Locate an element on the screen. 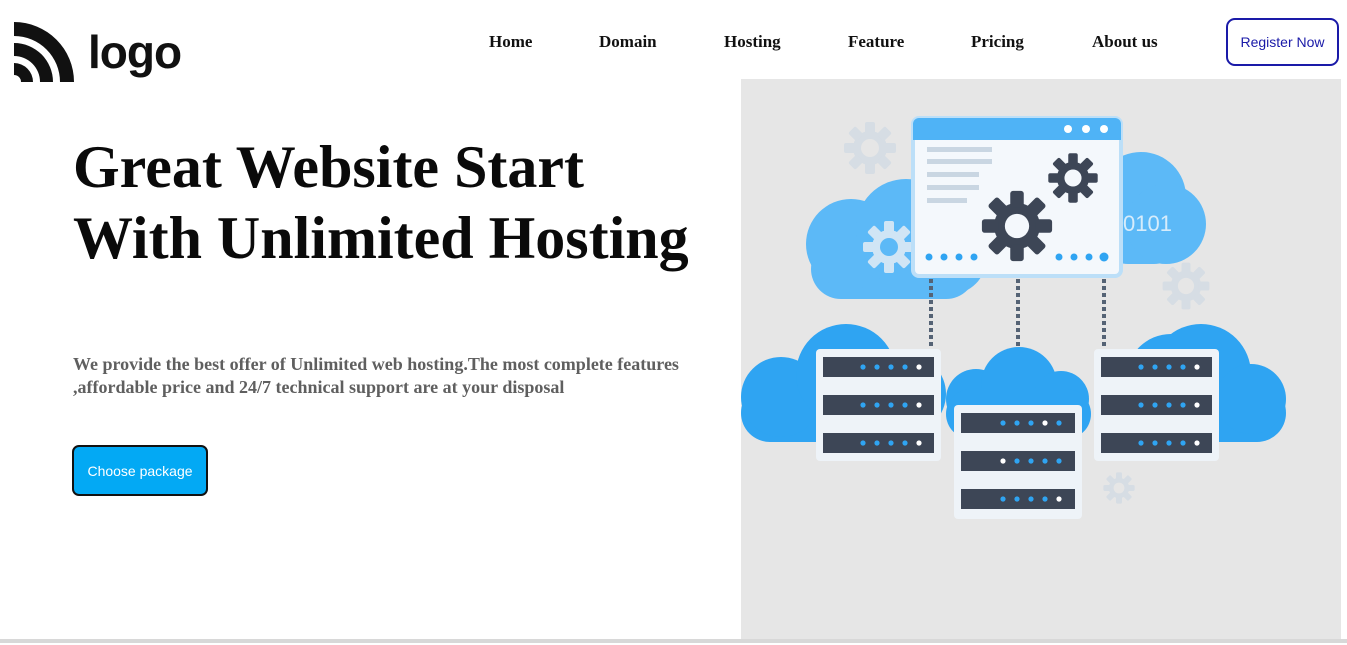 The width and height of the screenshot is (1347, 645). logo: logo is located at coordinates (98, 52).